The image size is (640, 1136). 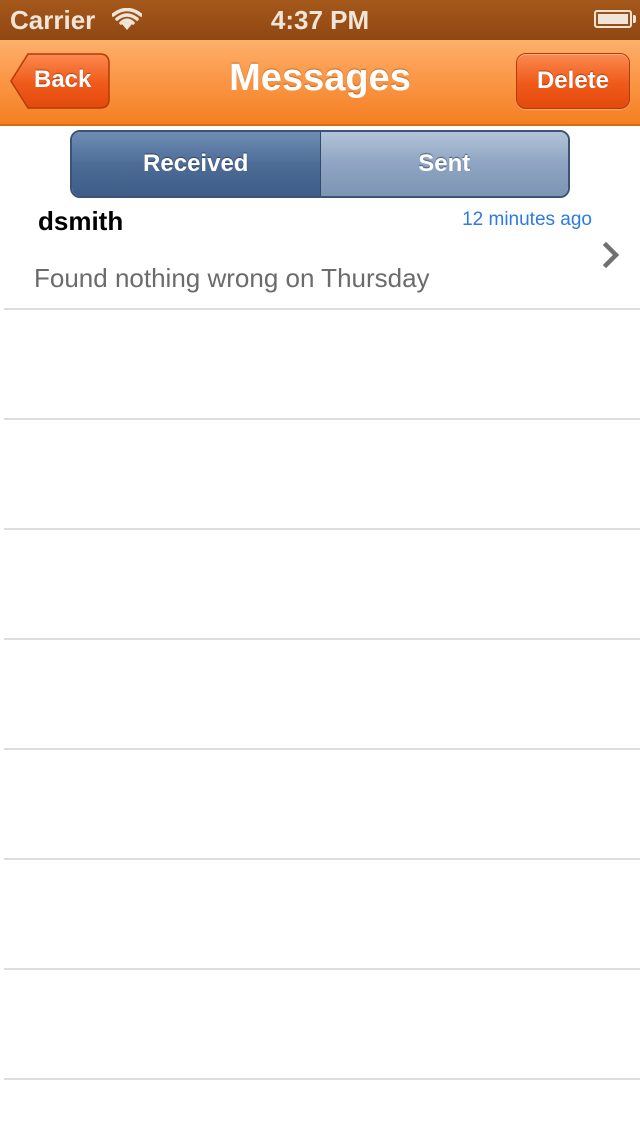 What do you see at coordinates (573, 81) in the screenshot?
I see `delete-button: Delete` at bounding box center [573, 81].